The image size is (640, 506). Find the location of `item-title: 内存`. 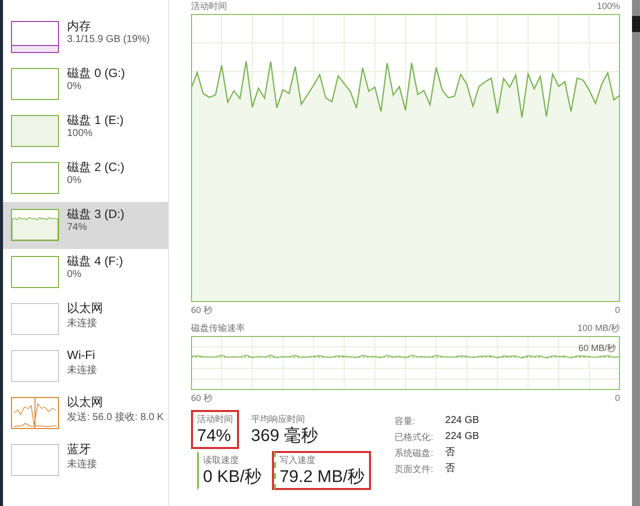

item-title: 内存 is located at coordinates (79, 26).